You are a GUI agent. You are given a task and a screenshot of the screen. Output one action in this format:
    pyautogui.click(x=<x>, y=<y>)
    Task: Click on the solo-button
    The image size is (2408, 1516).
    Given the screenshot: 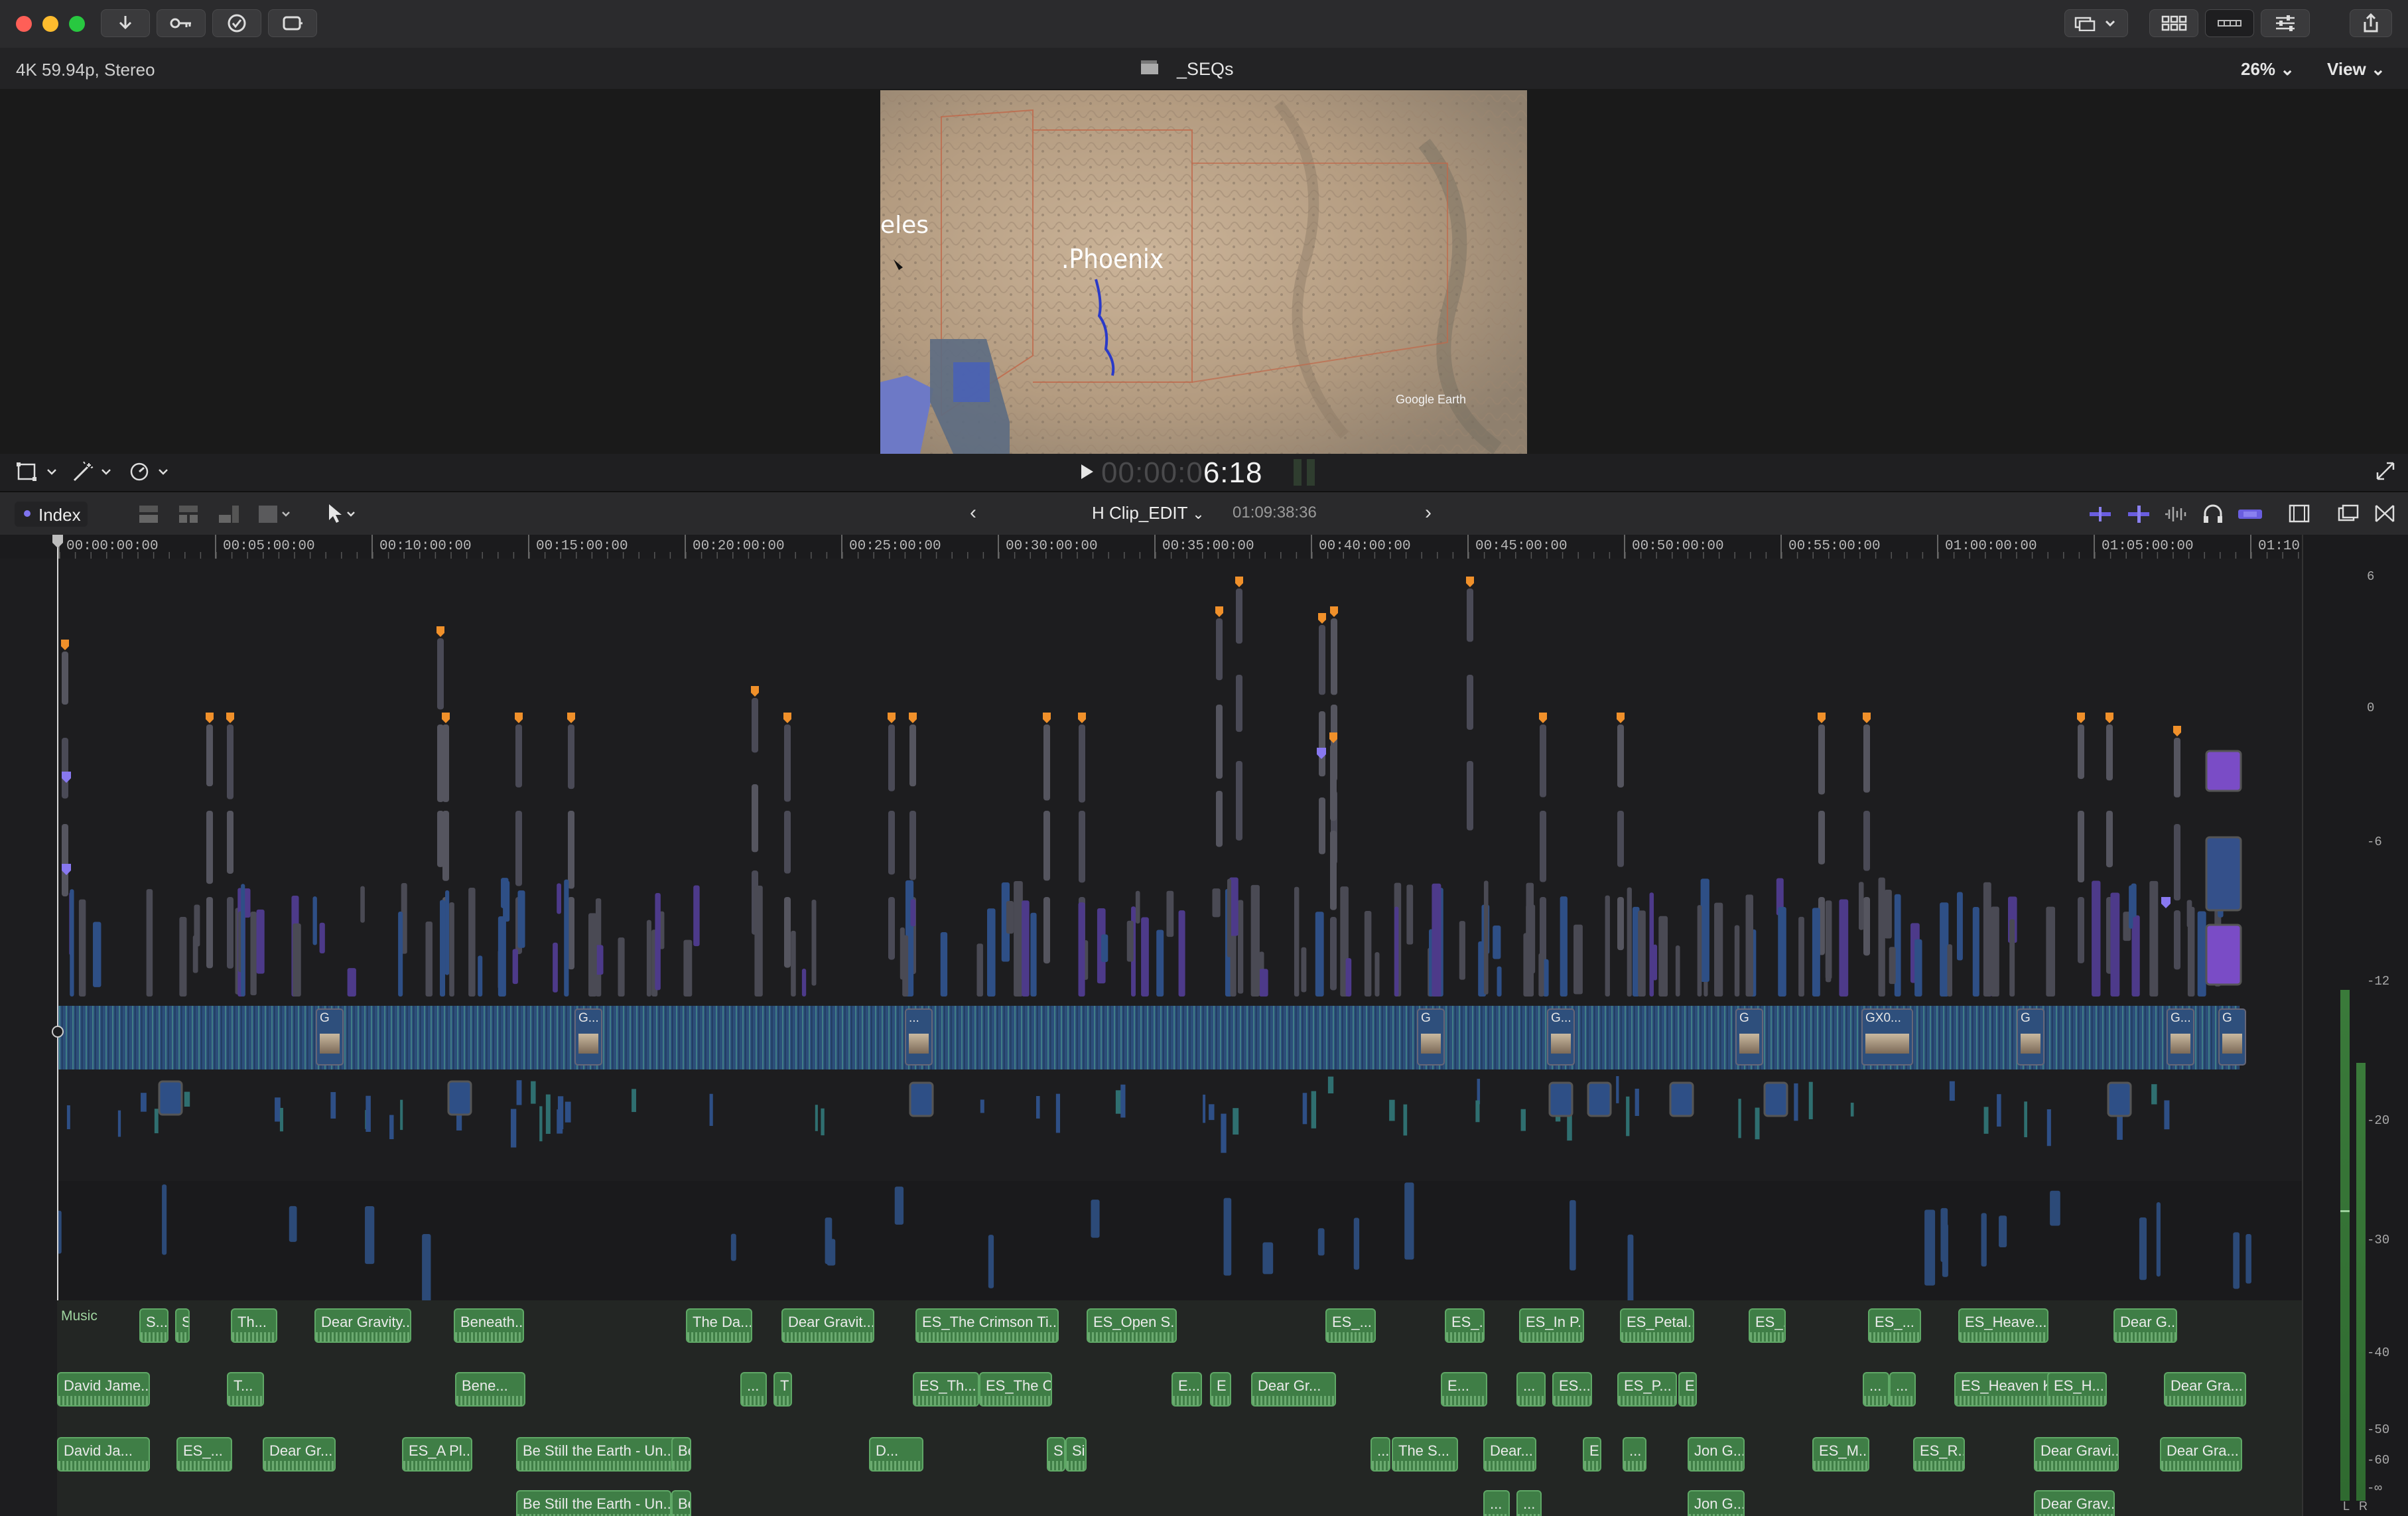 What is the action you would take?
    pyautogui.click(x=2213, y=516)
    